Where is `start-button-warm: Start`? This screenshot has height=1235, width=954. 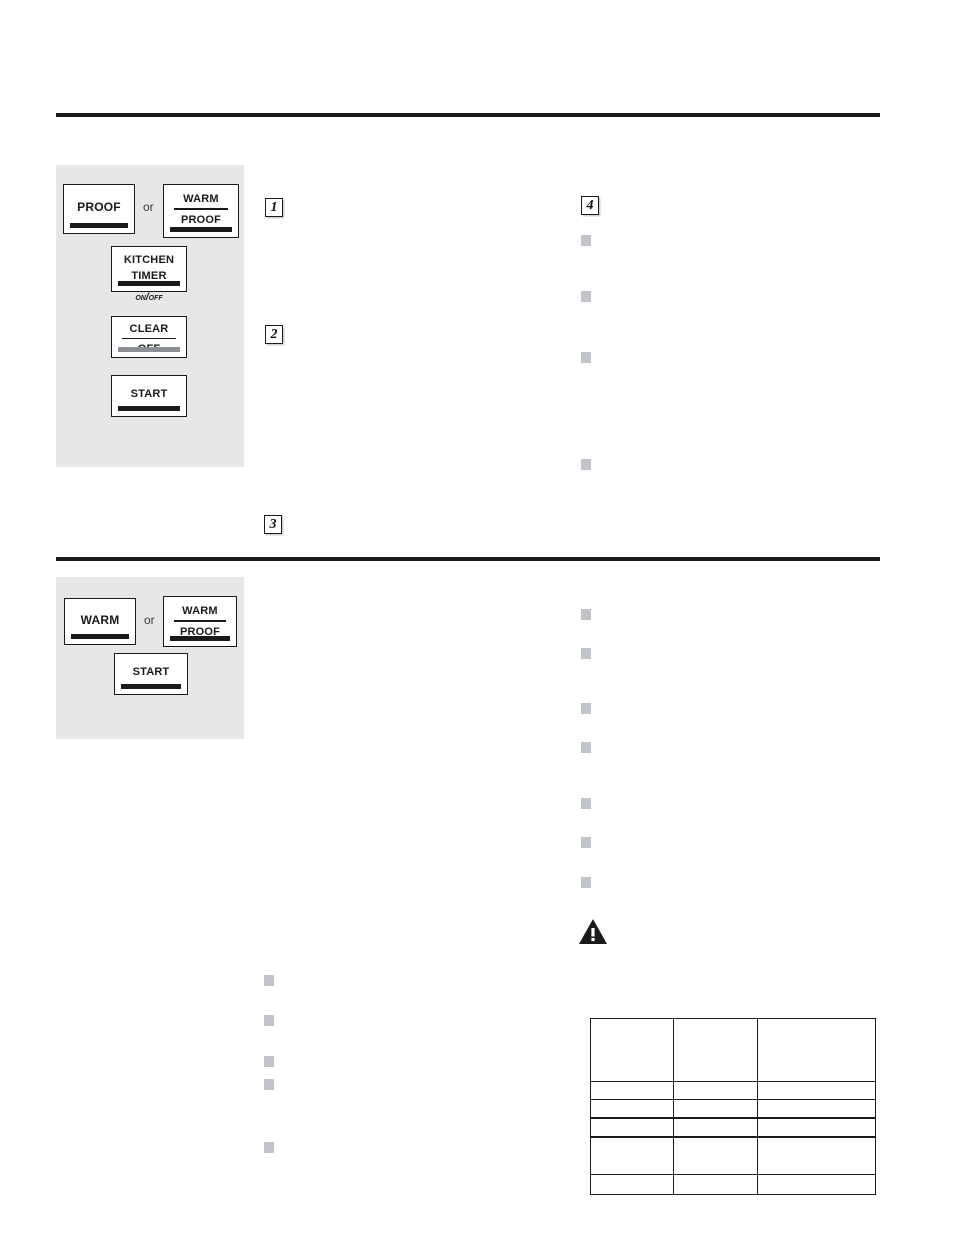 start-button-warm: Start is located at coordinates (151, 674).